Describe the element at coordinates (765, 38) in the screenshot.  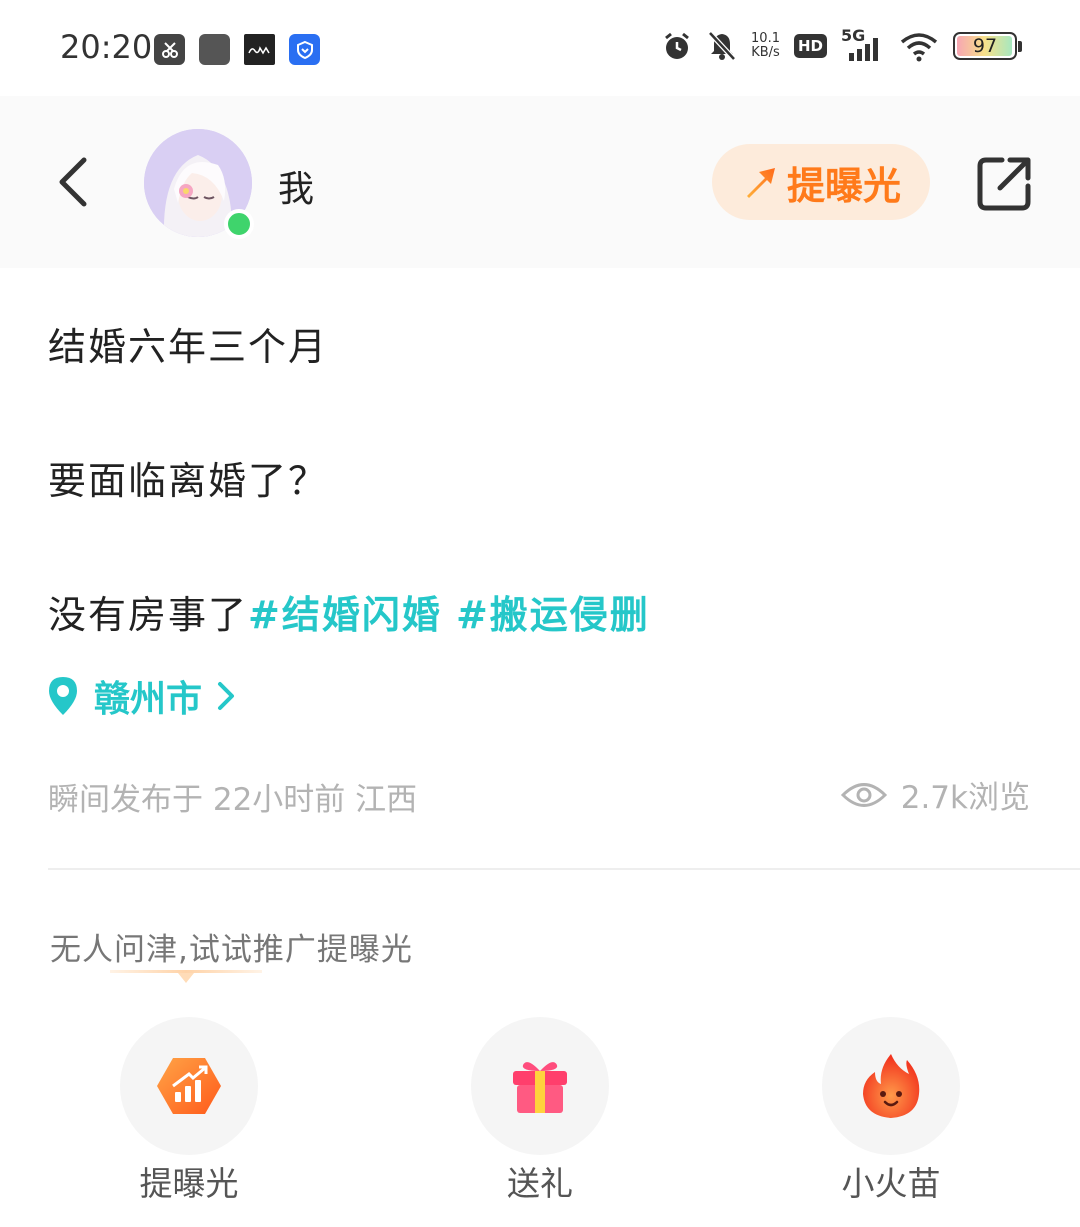
I see `network-speed-value: 10.1` at that location.